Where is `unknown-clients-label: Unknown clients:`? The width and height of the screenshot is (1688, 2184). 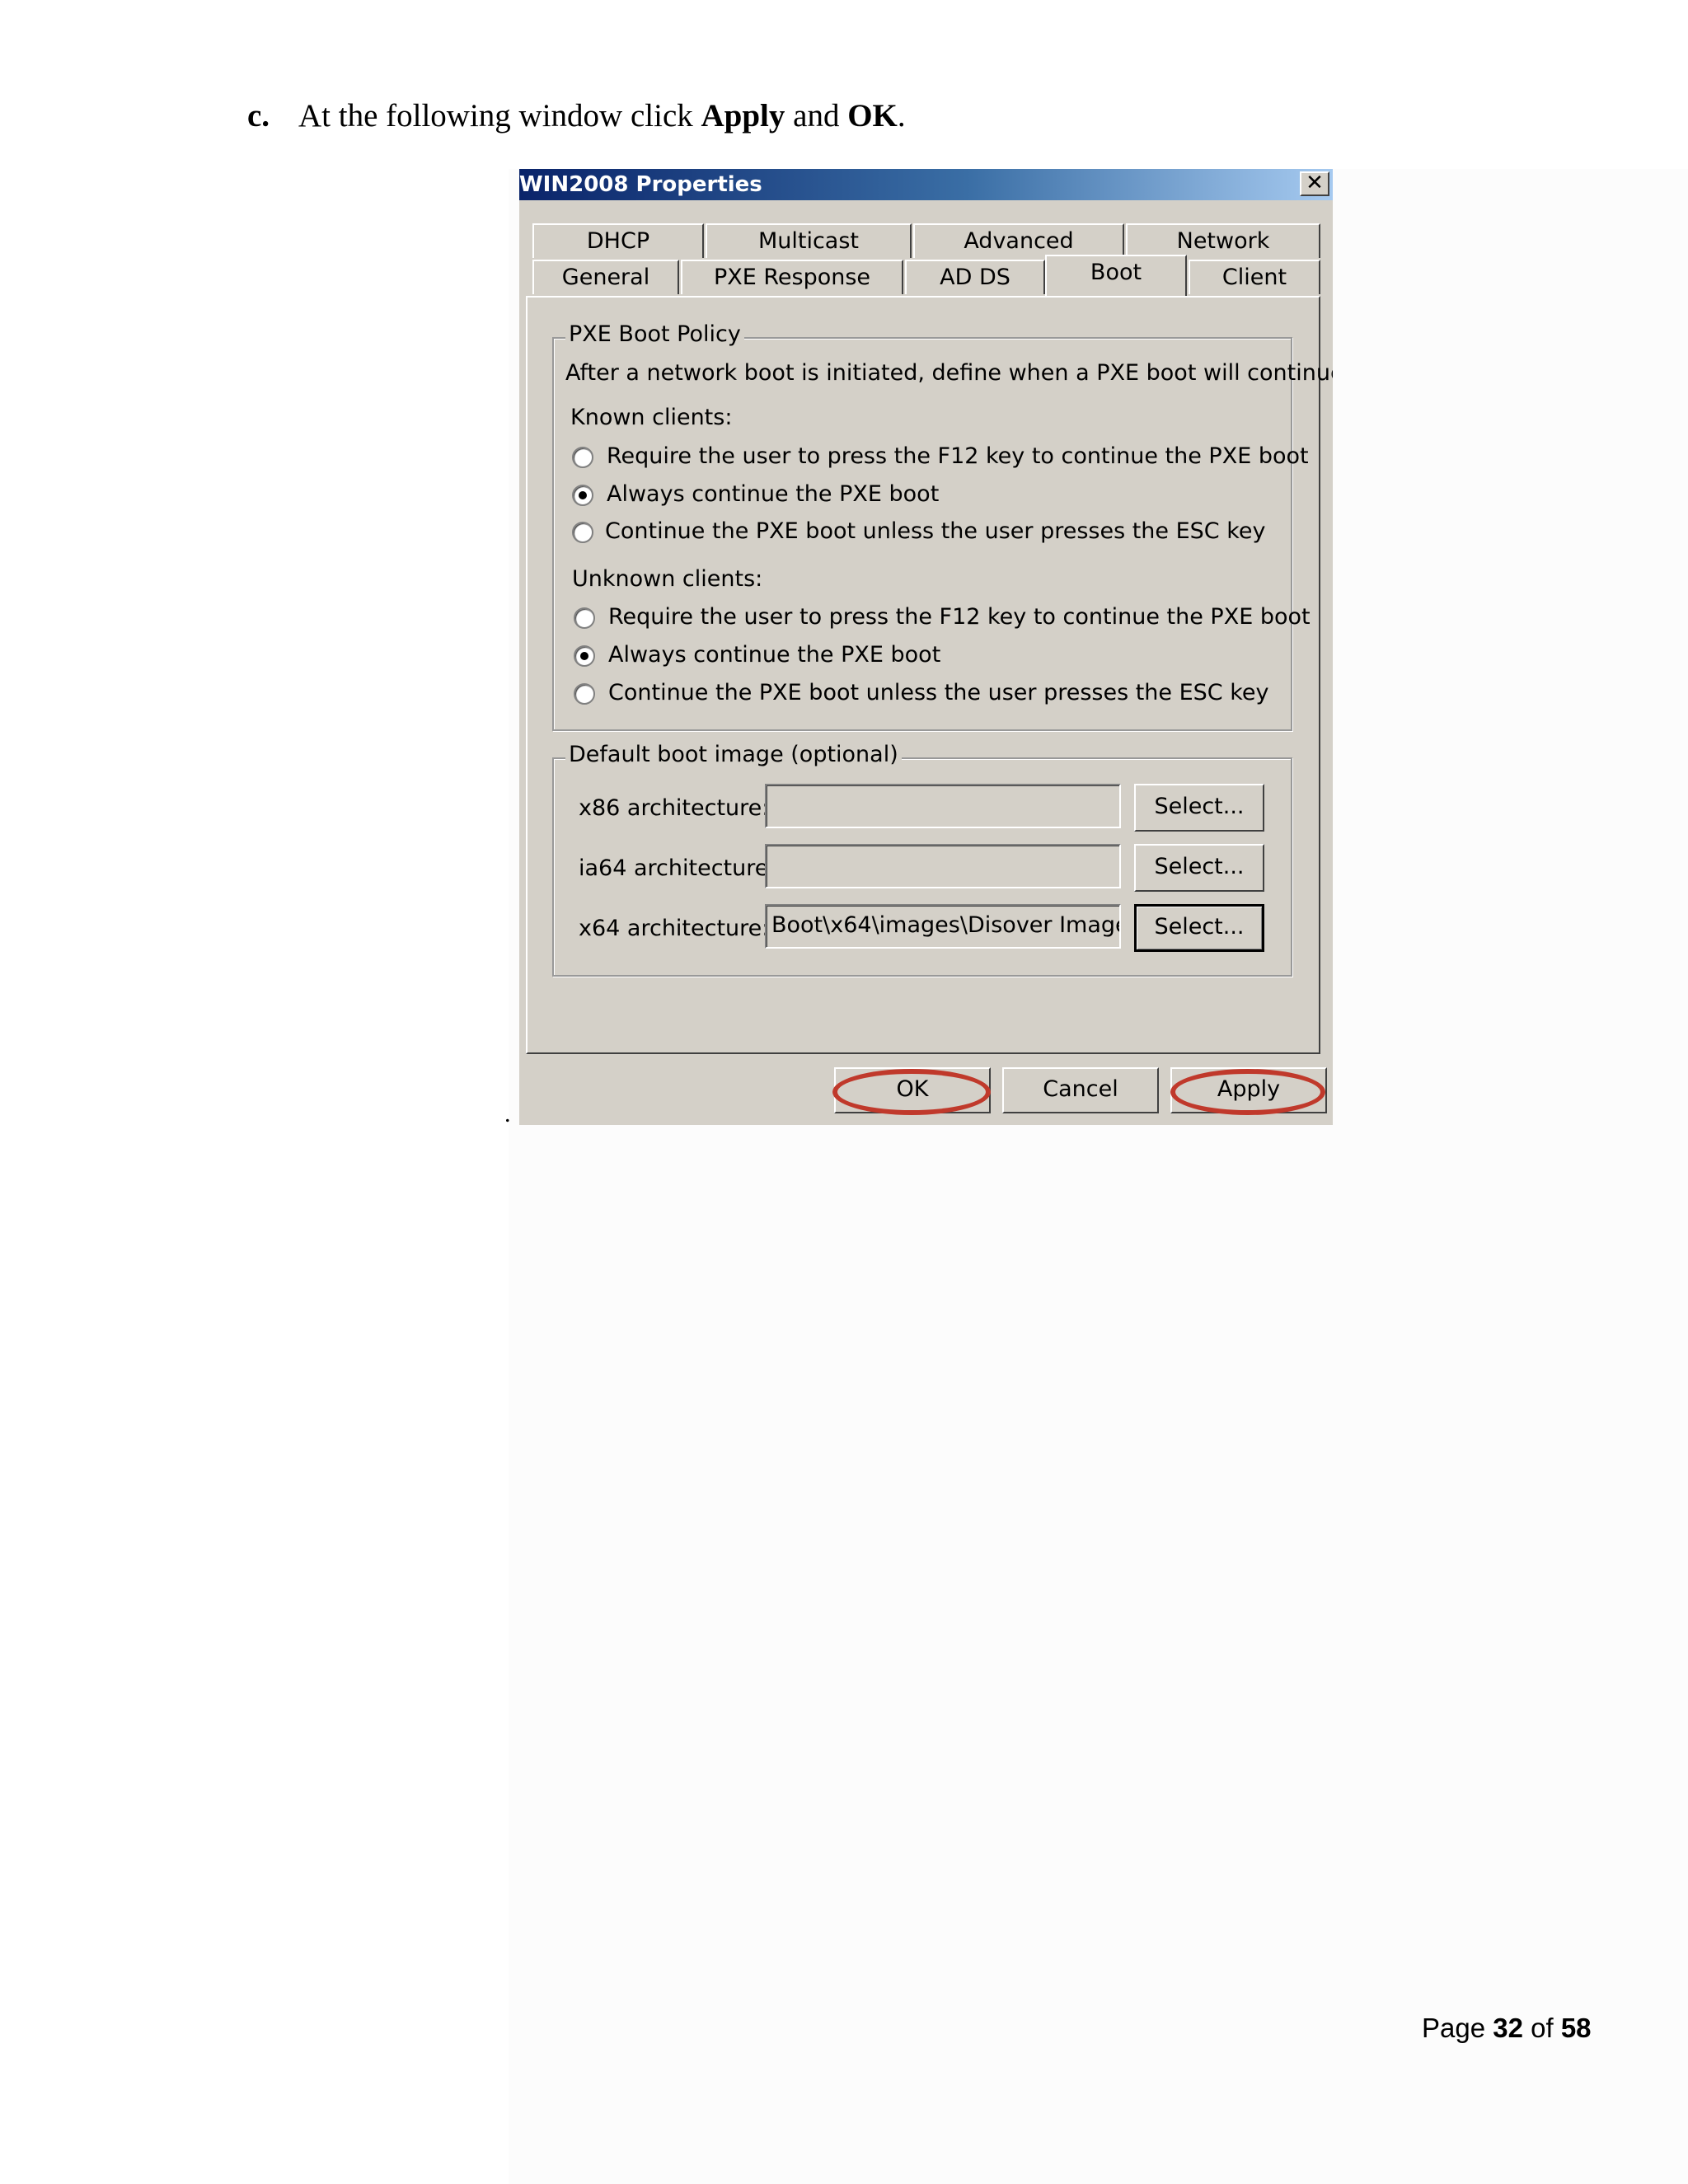
unknown-clients-label: Unknown clients: is located at coordinates (667, 579).